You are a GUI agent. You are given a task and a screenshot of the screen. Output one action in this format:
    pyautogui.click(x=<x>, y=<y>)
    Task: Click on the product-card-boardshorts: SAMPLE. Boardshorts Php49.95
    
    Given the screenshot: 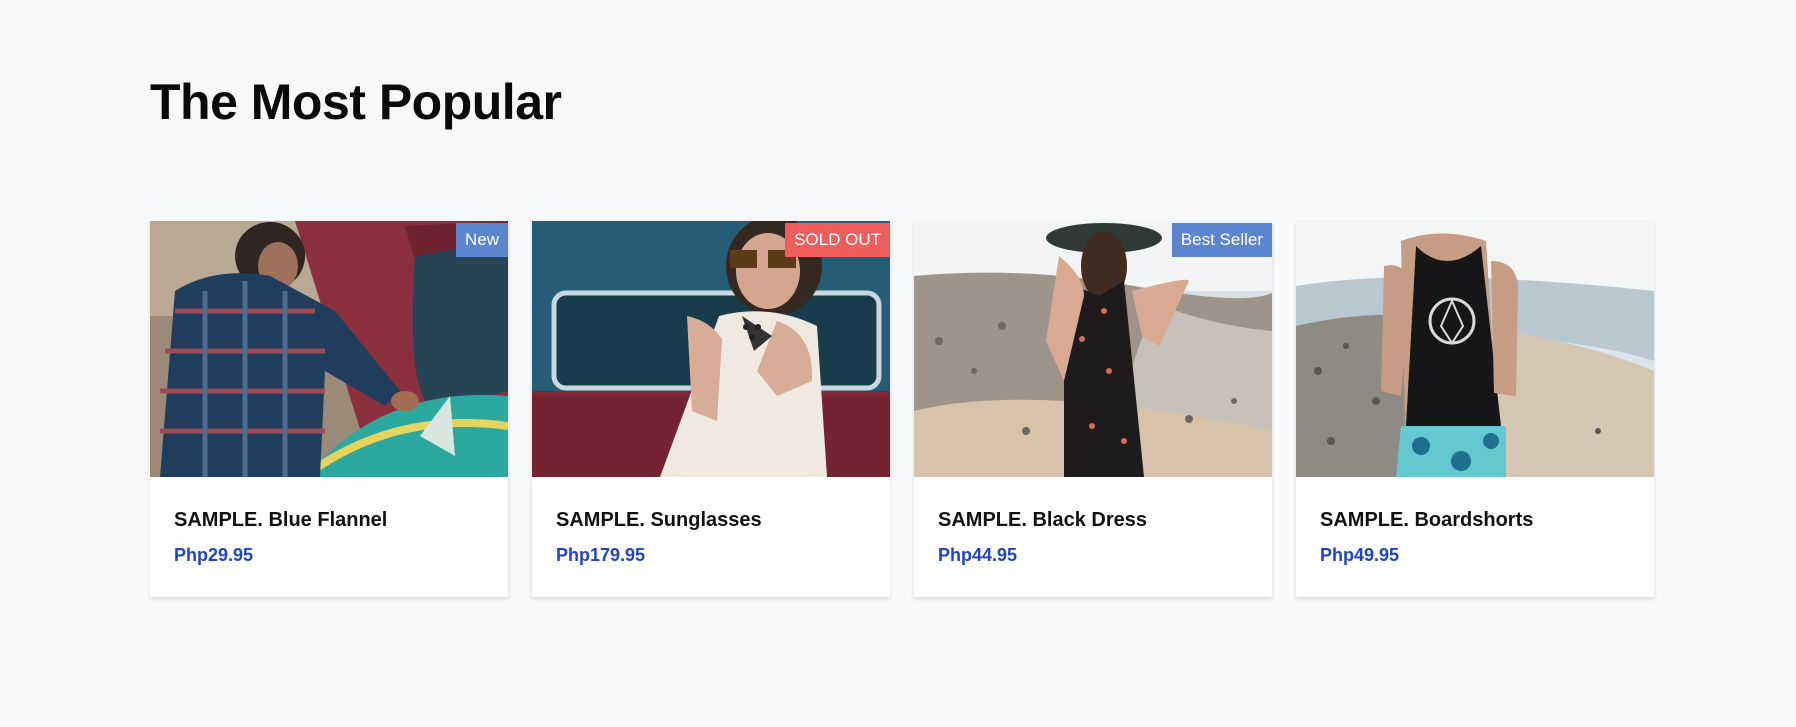 What is the action you would take?
    pyautogui.click(x=1475, y=409)
    